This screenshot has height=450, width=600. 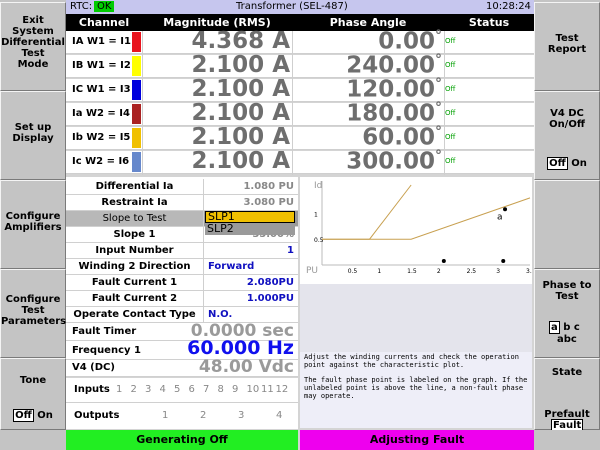 I want to click on phase-value: 300.00°, so click(x=368, y=161).